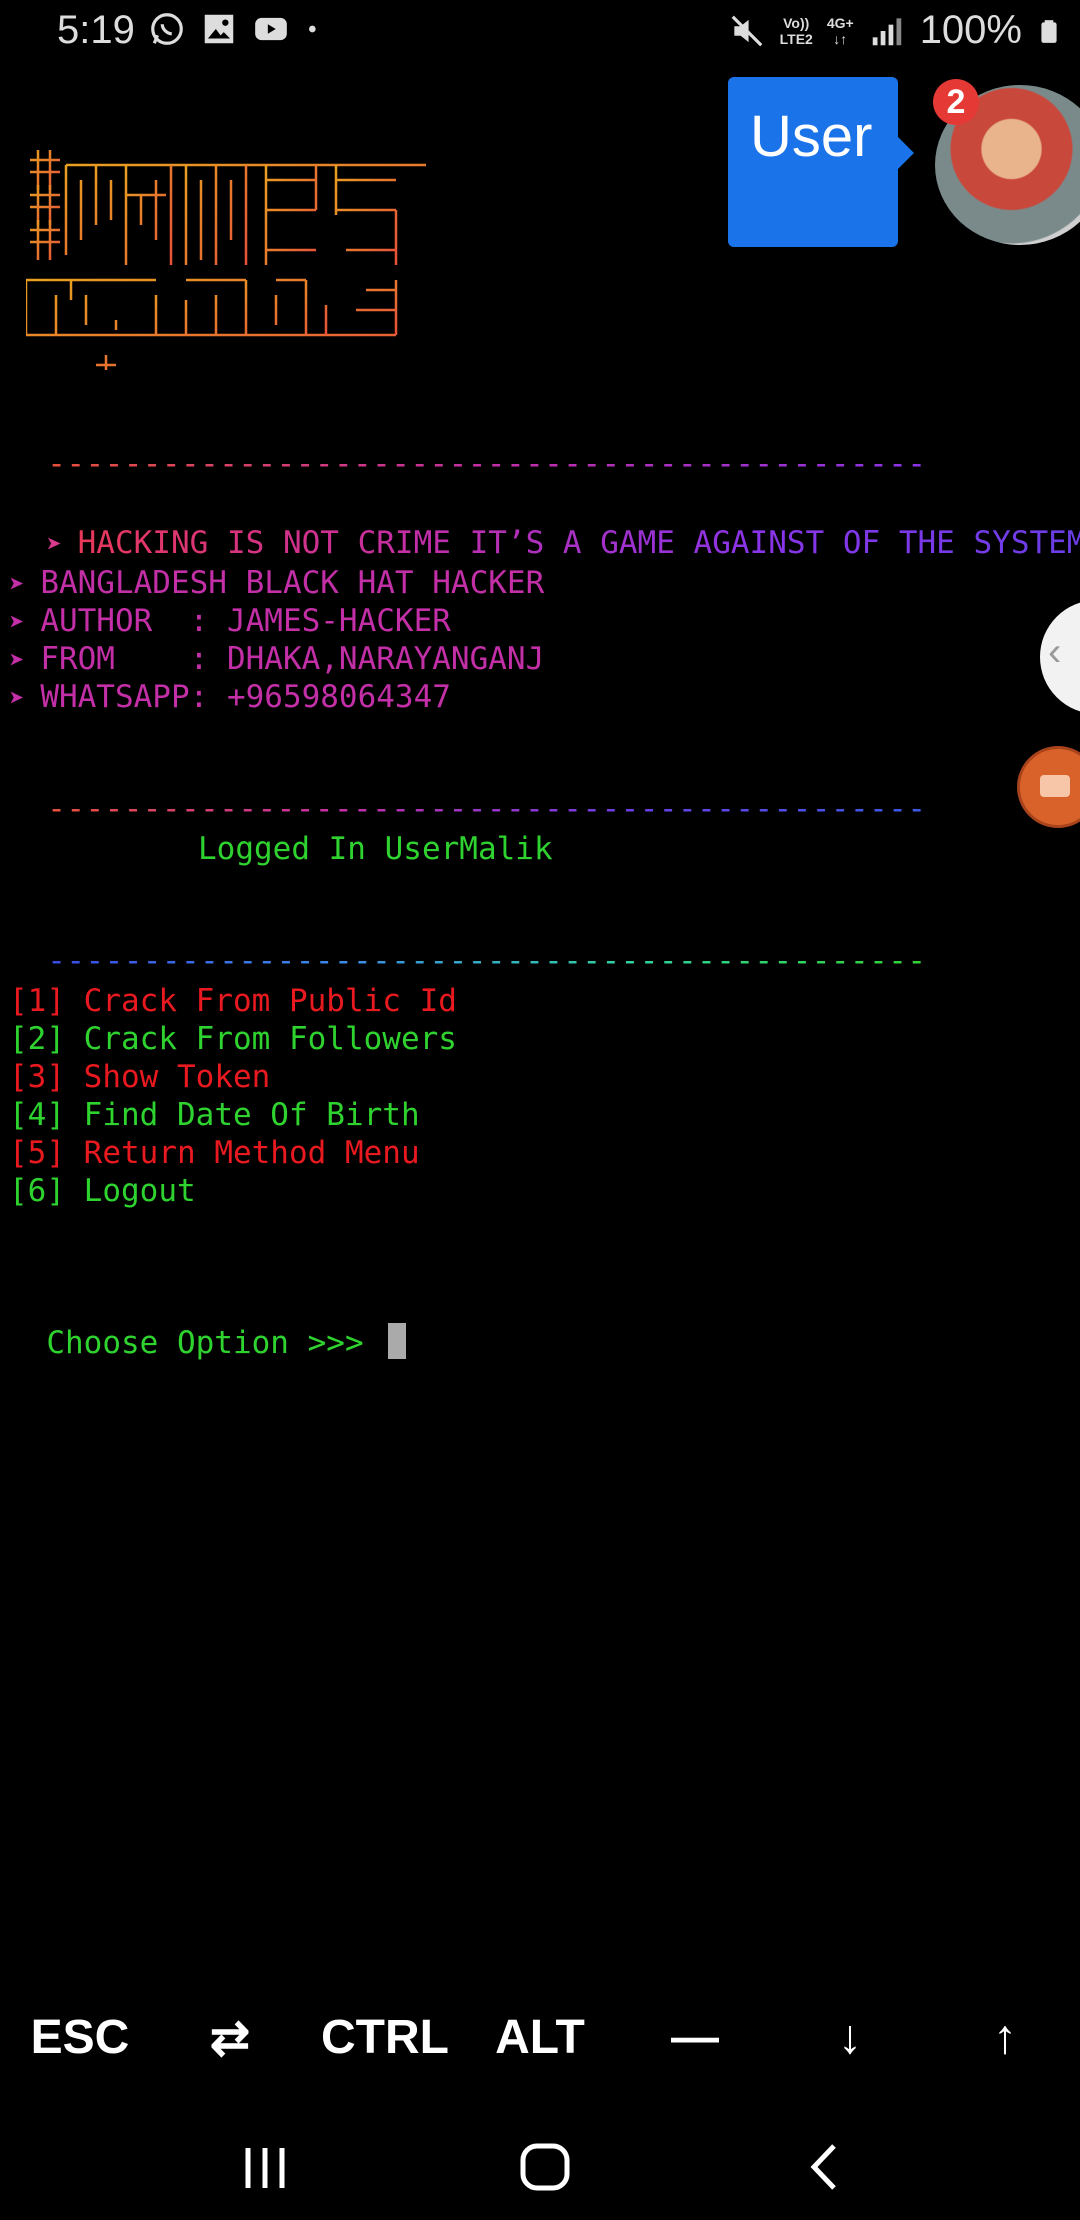 This screenshot has width=1080, height=2220. What do you see at coordinates (102, 1191) in the screenshot?
I see `menu-option-6: [6] Logout` at bounding box center [102, 1191].